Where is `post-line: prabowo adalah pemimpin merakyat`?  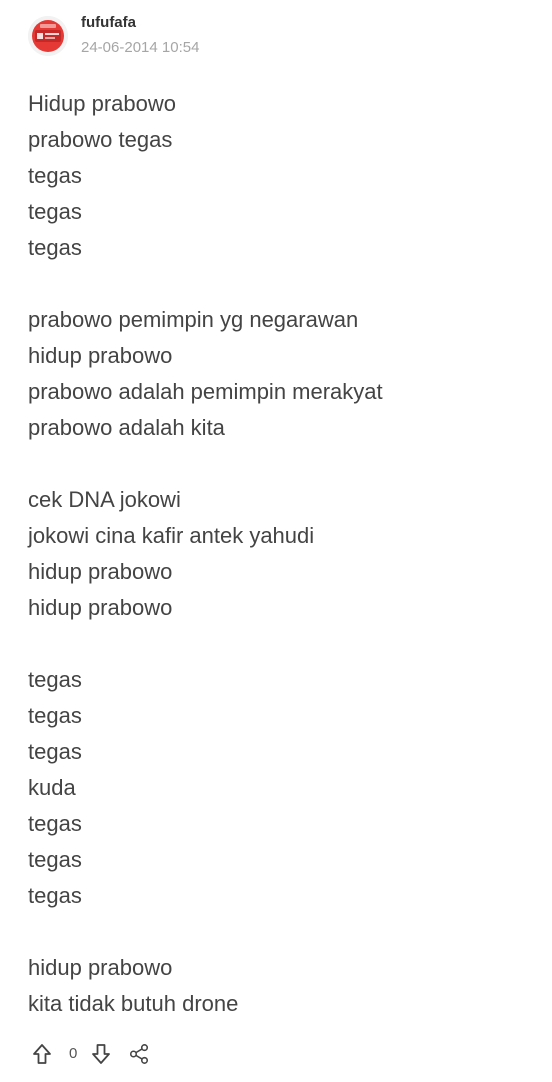 post-line: prabowo adalah pemimpin merakyat is located at coordinates (205, 391).